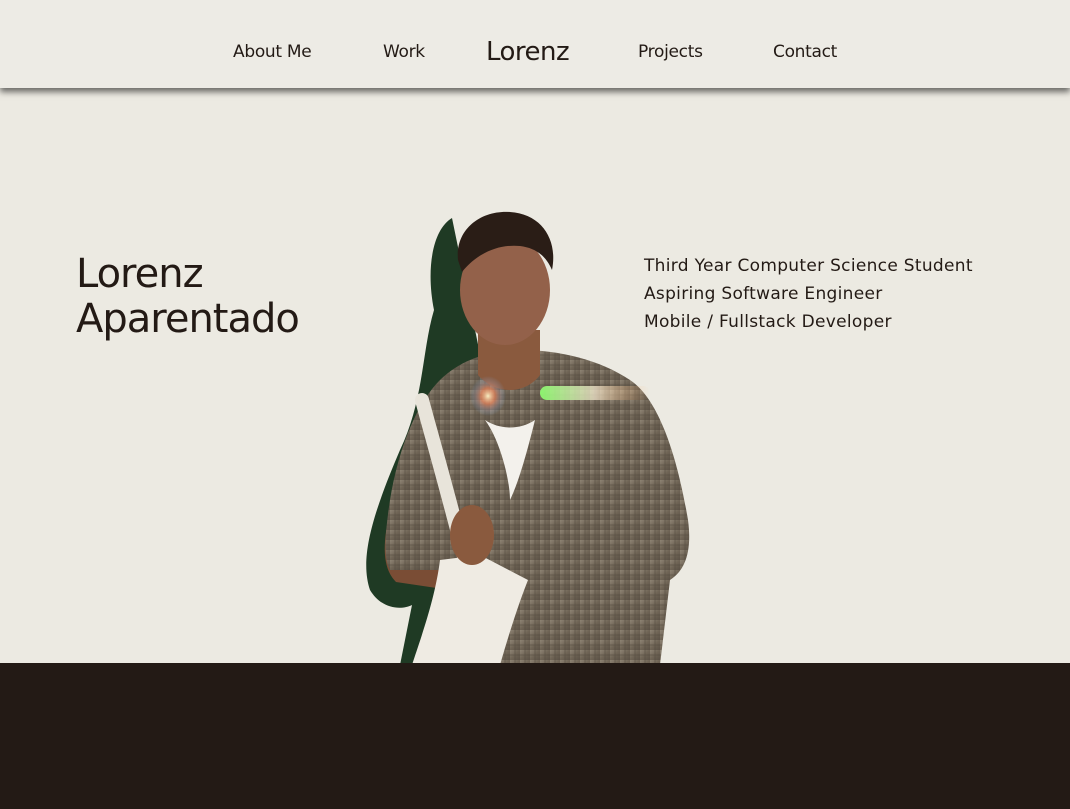 The image size is (1070, 809). Describe the element at coordinates (404, 52) in the screenshot. I see `nav-work-link: Work` at that location.